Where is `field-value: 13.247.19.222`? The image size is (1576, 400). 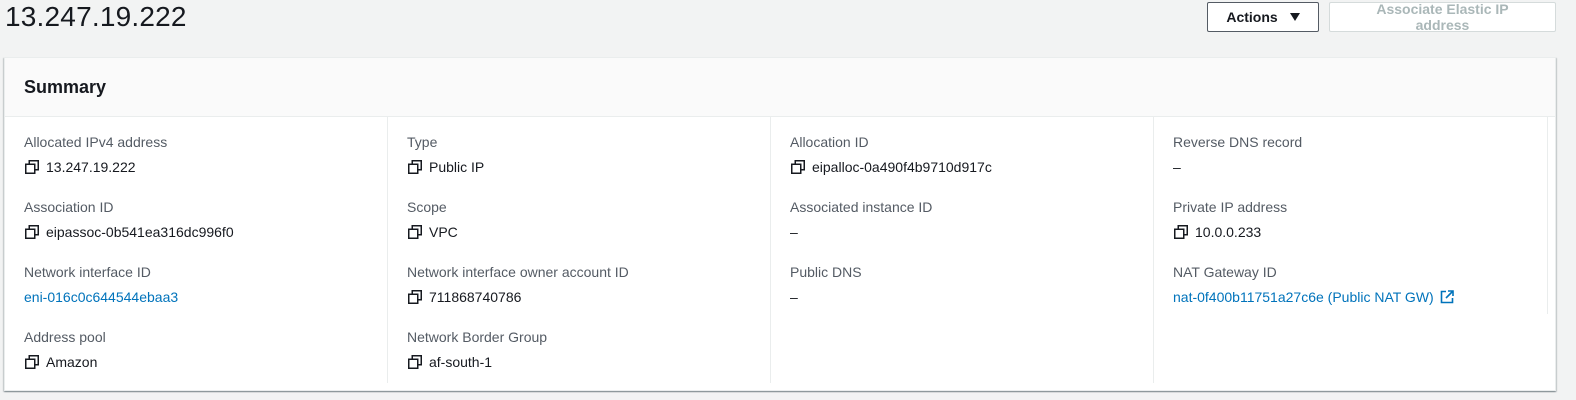
field-value: 13.247.19.222 is located at coordinates (205, 167).